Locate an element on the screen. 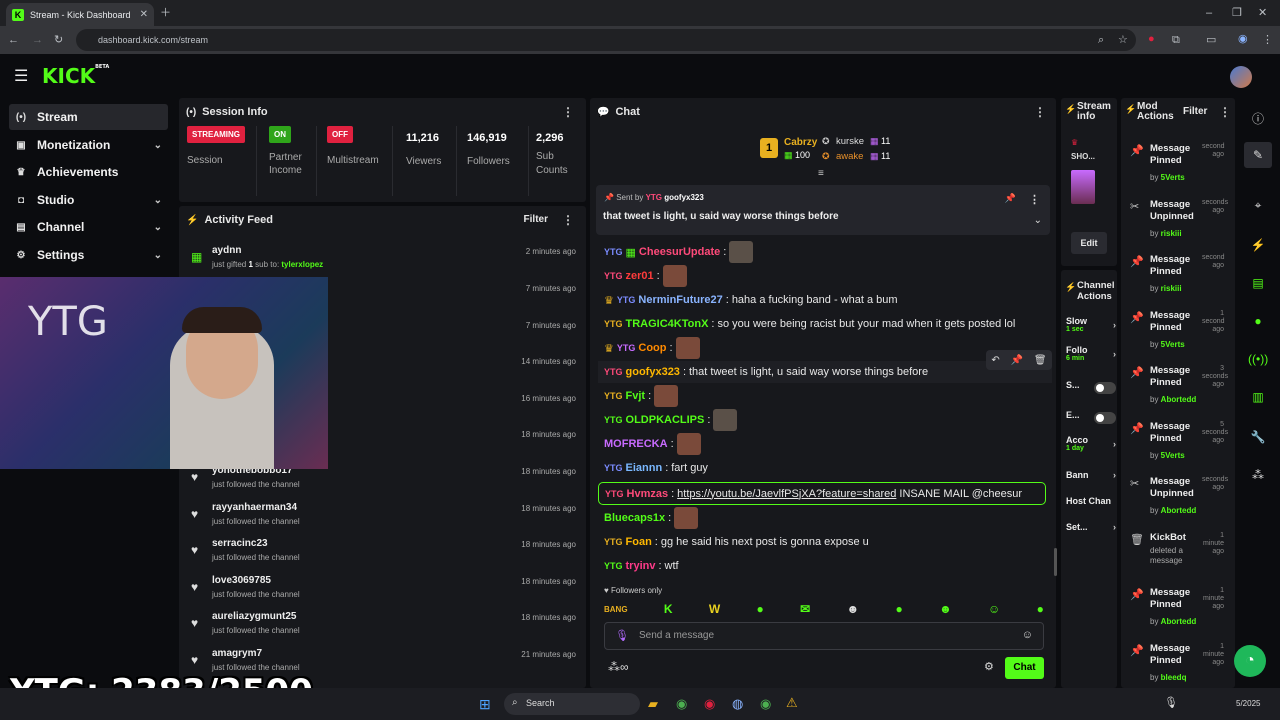  extensions-icon: ⧉ is located at coordinates (1176, 40).